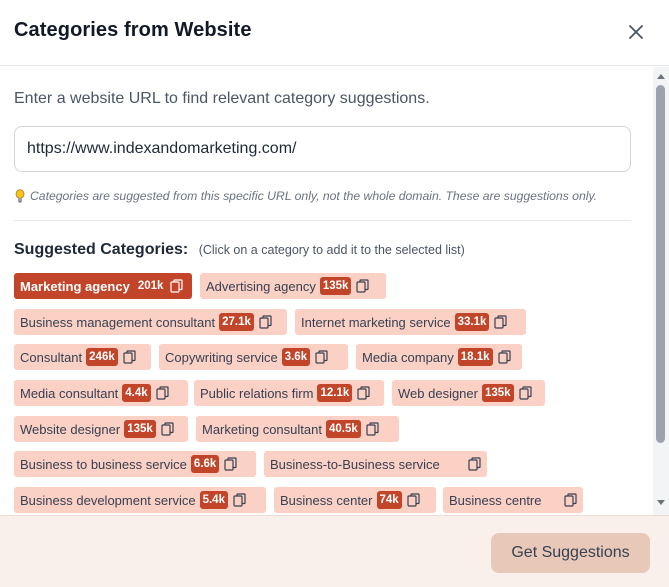  I want to click on category-chip-label: Public relations firm, so click(257, 393).